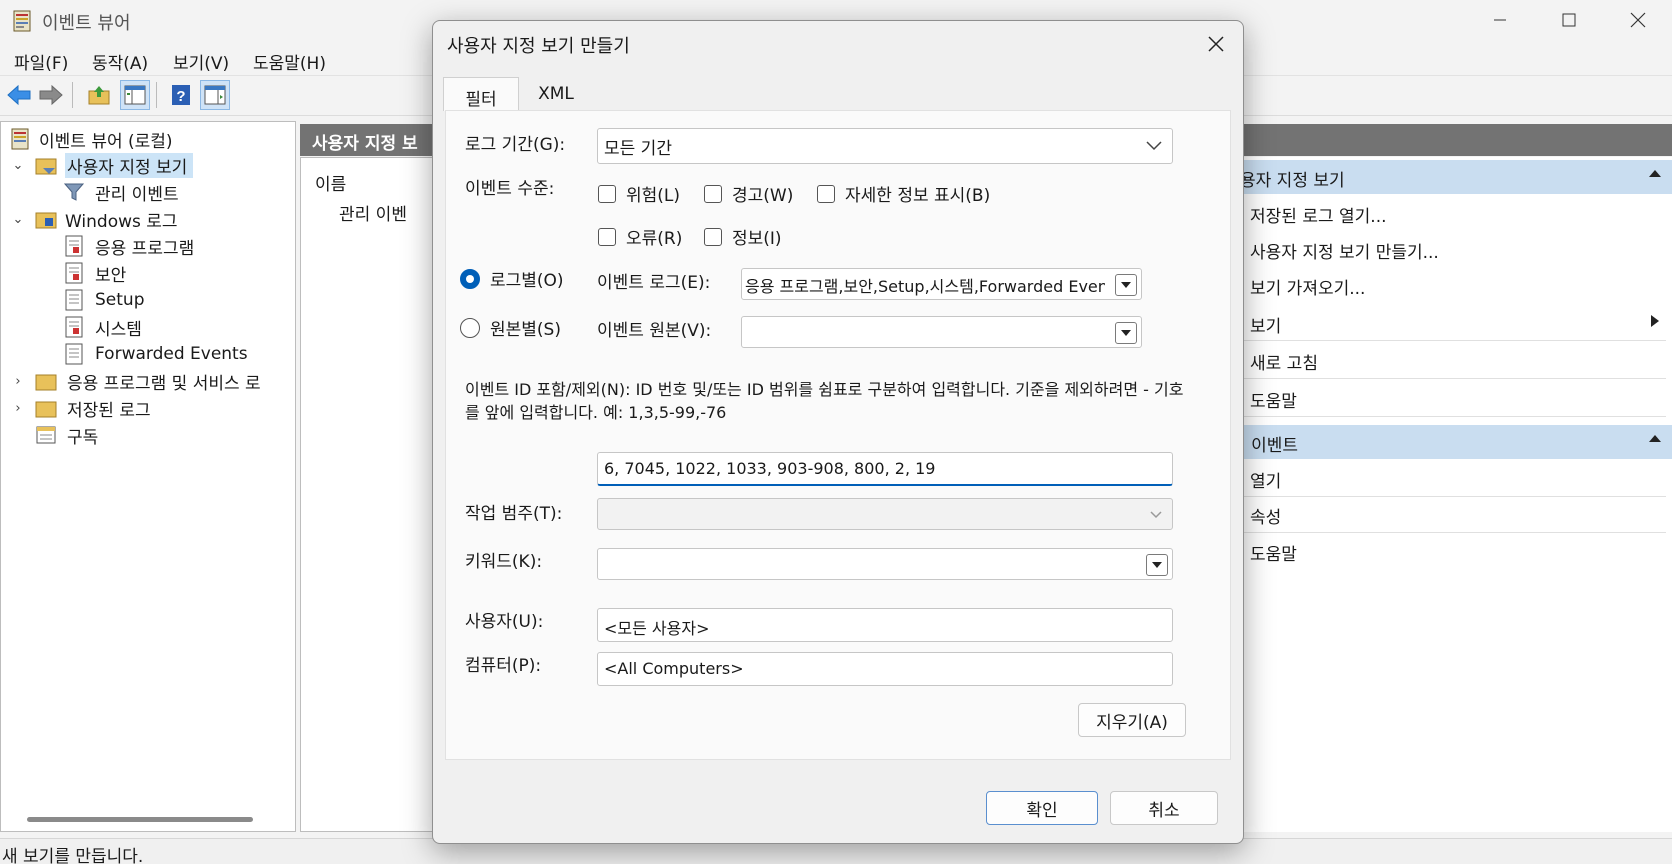  I want to click on task-category-dropdown, so click(885, 514).